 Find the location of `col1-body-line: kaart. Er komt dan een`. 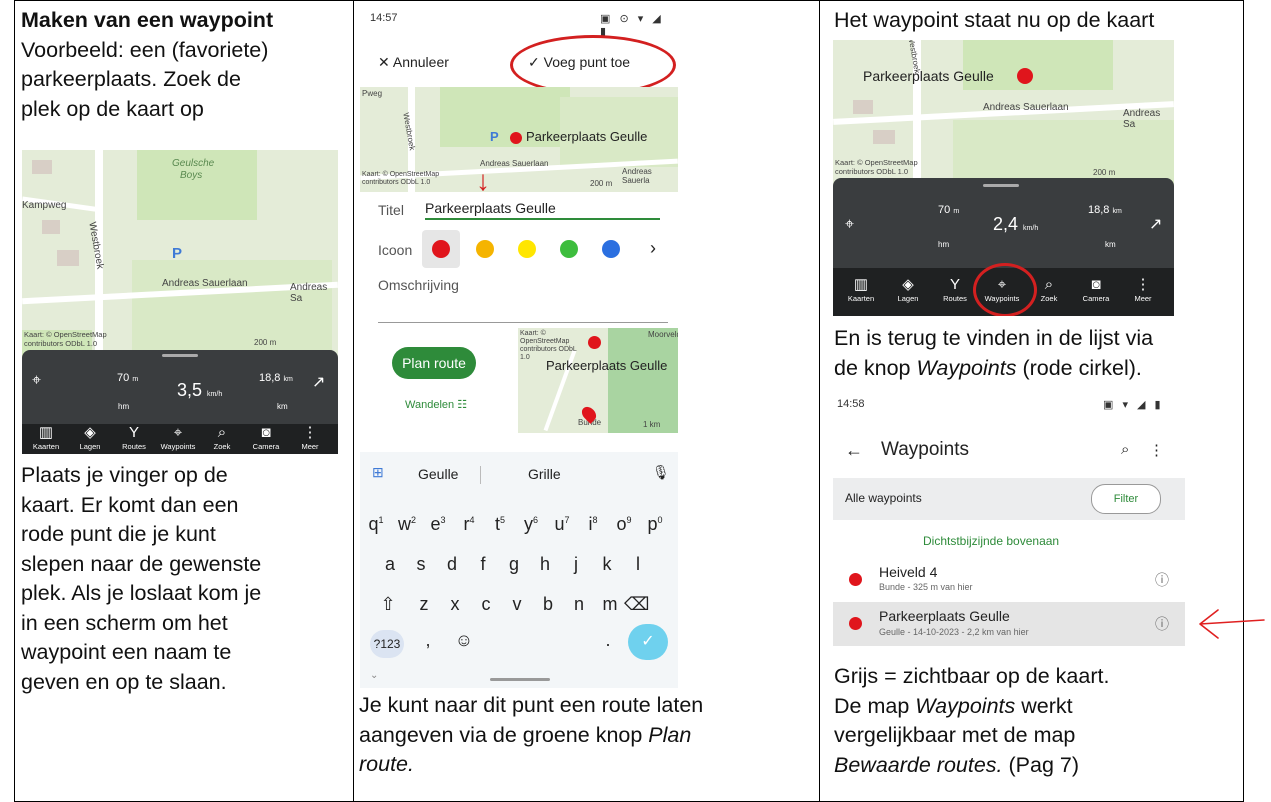

col1-body-line: kaart. Er komt dan een is located at coordinates (130, 504).